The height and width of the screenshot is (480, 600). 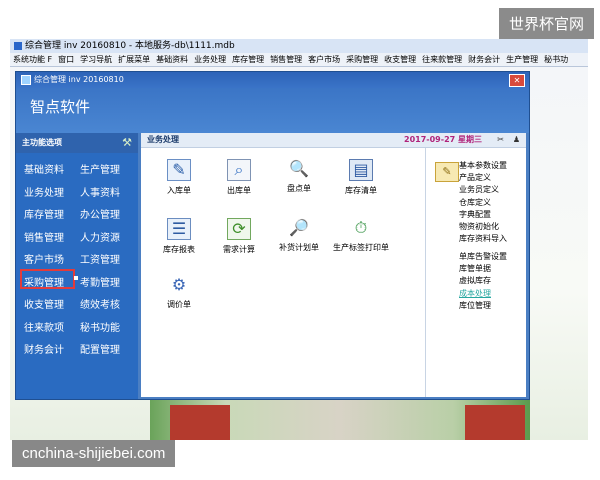 I want to click on price-adjust-label: 调价单, so click(x=179, y=304).